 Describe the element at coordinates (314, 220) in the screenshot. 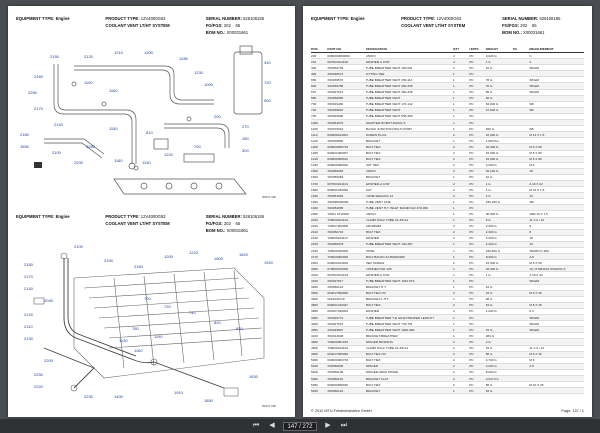

I see `pos-cell: 2010` at that location.